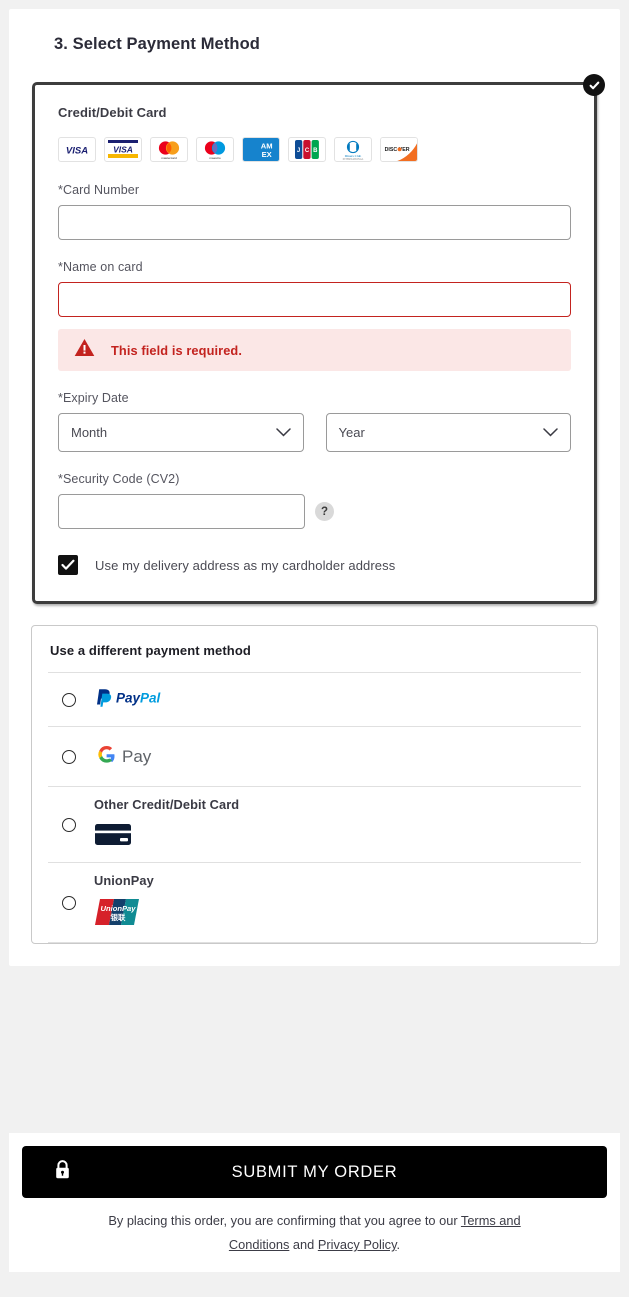  I want to click on svg-text: DISC VER, so click(397, 150).